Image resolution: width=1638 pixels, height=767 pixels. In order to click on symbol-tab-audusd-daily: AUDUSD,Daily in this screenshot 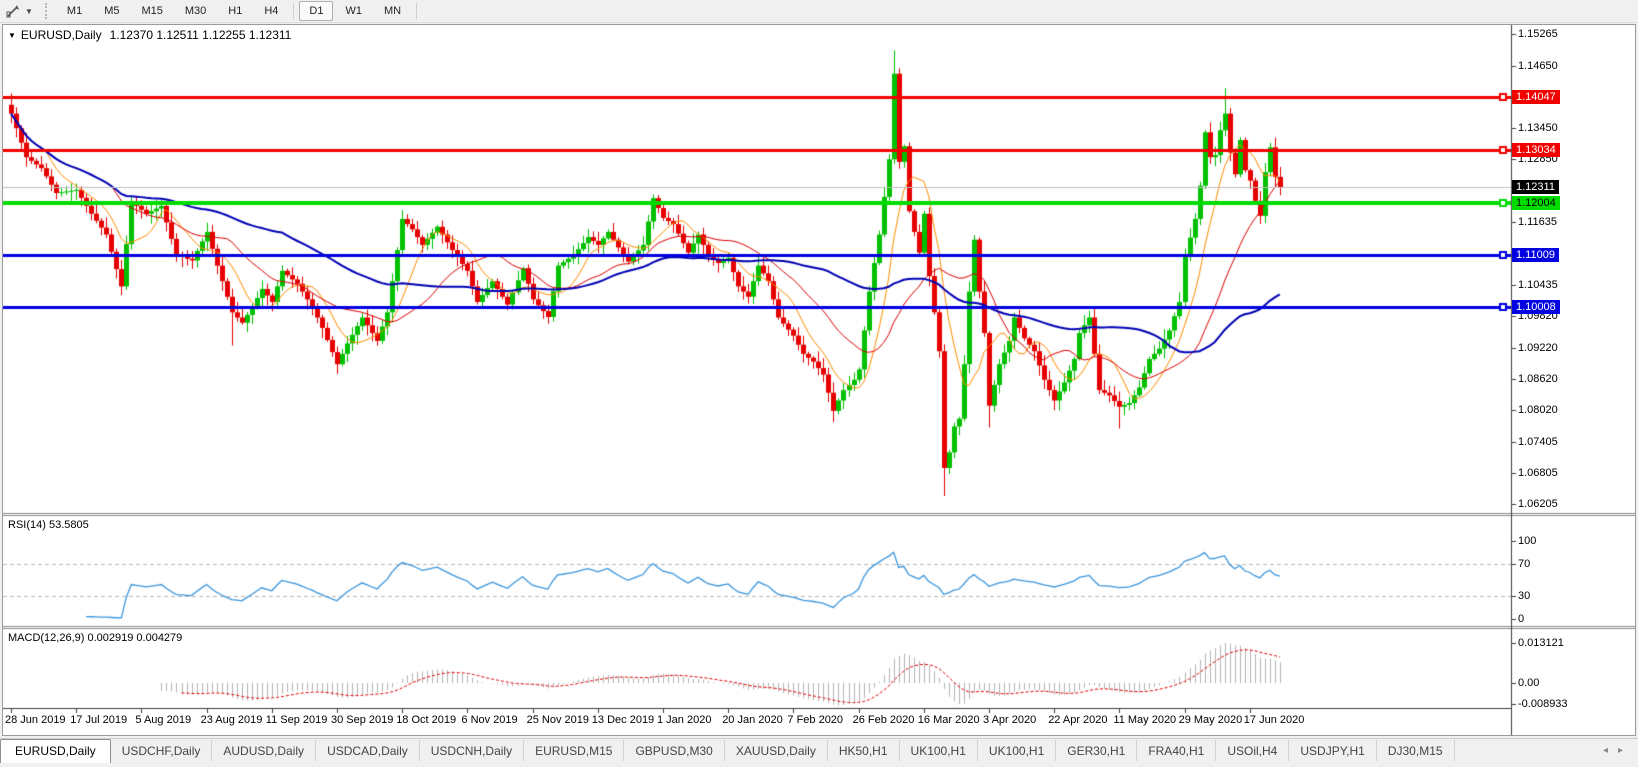, I will do `click(264, 750)`.